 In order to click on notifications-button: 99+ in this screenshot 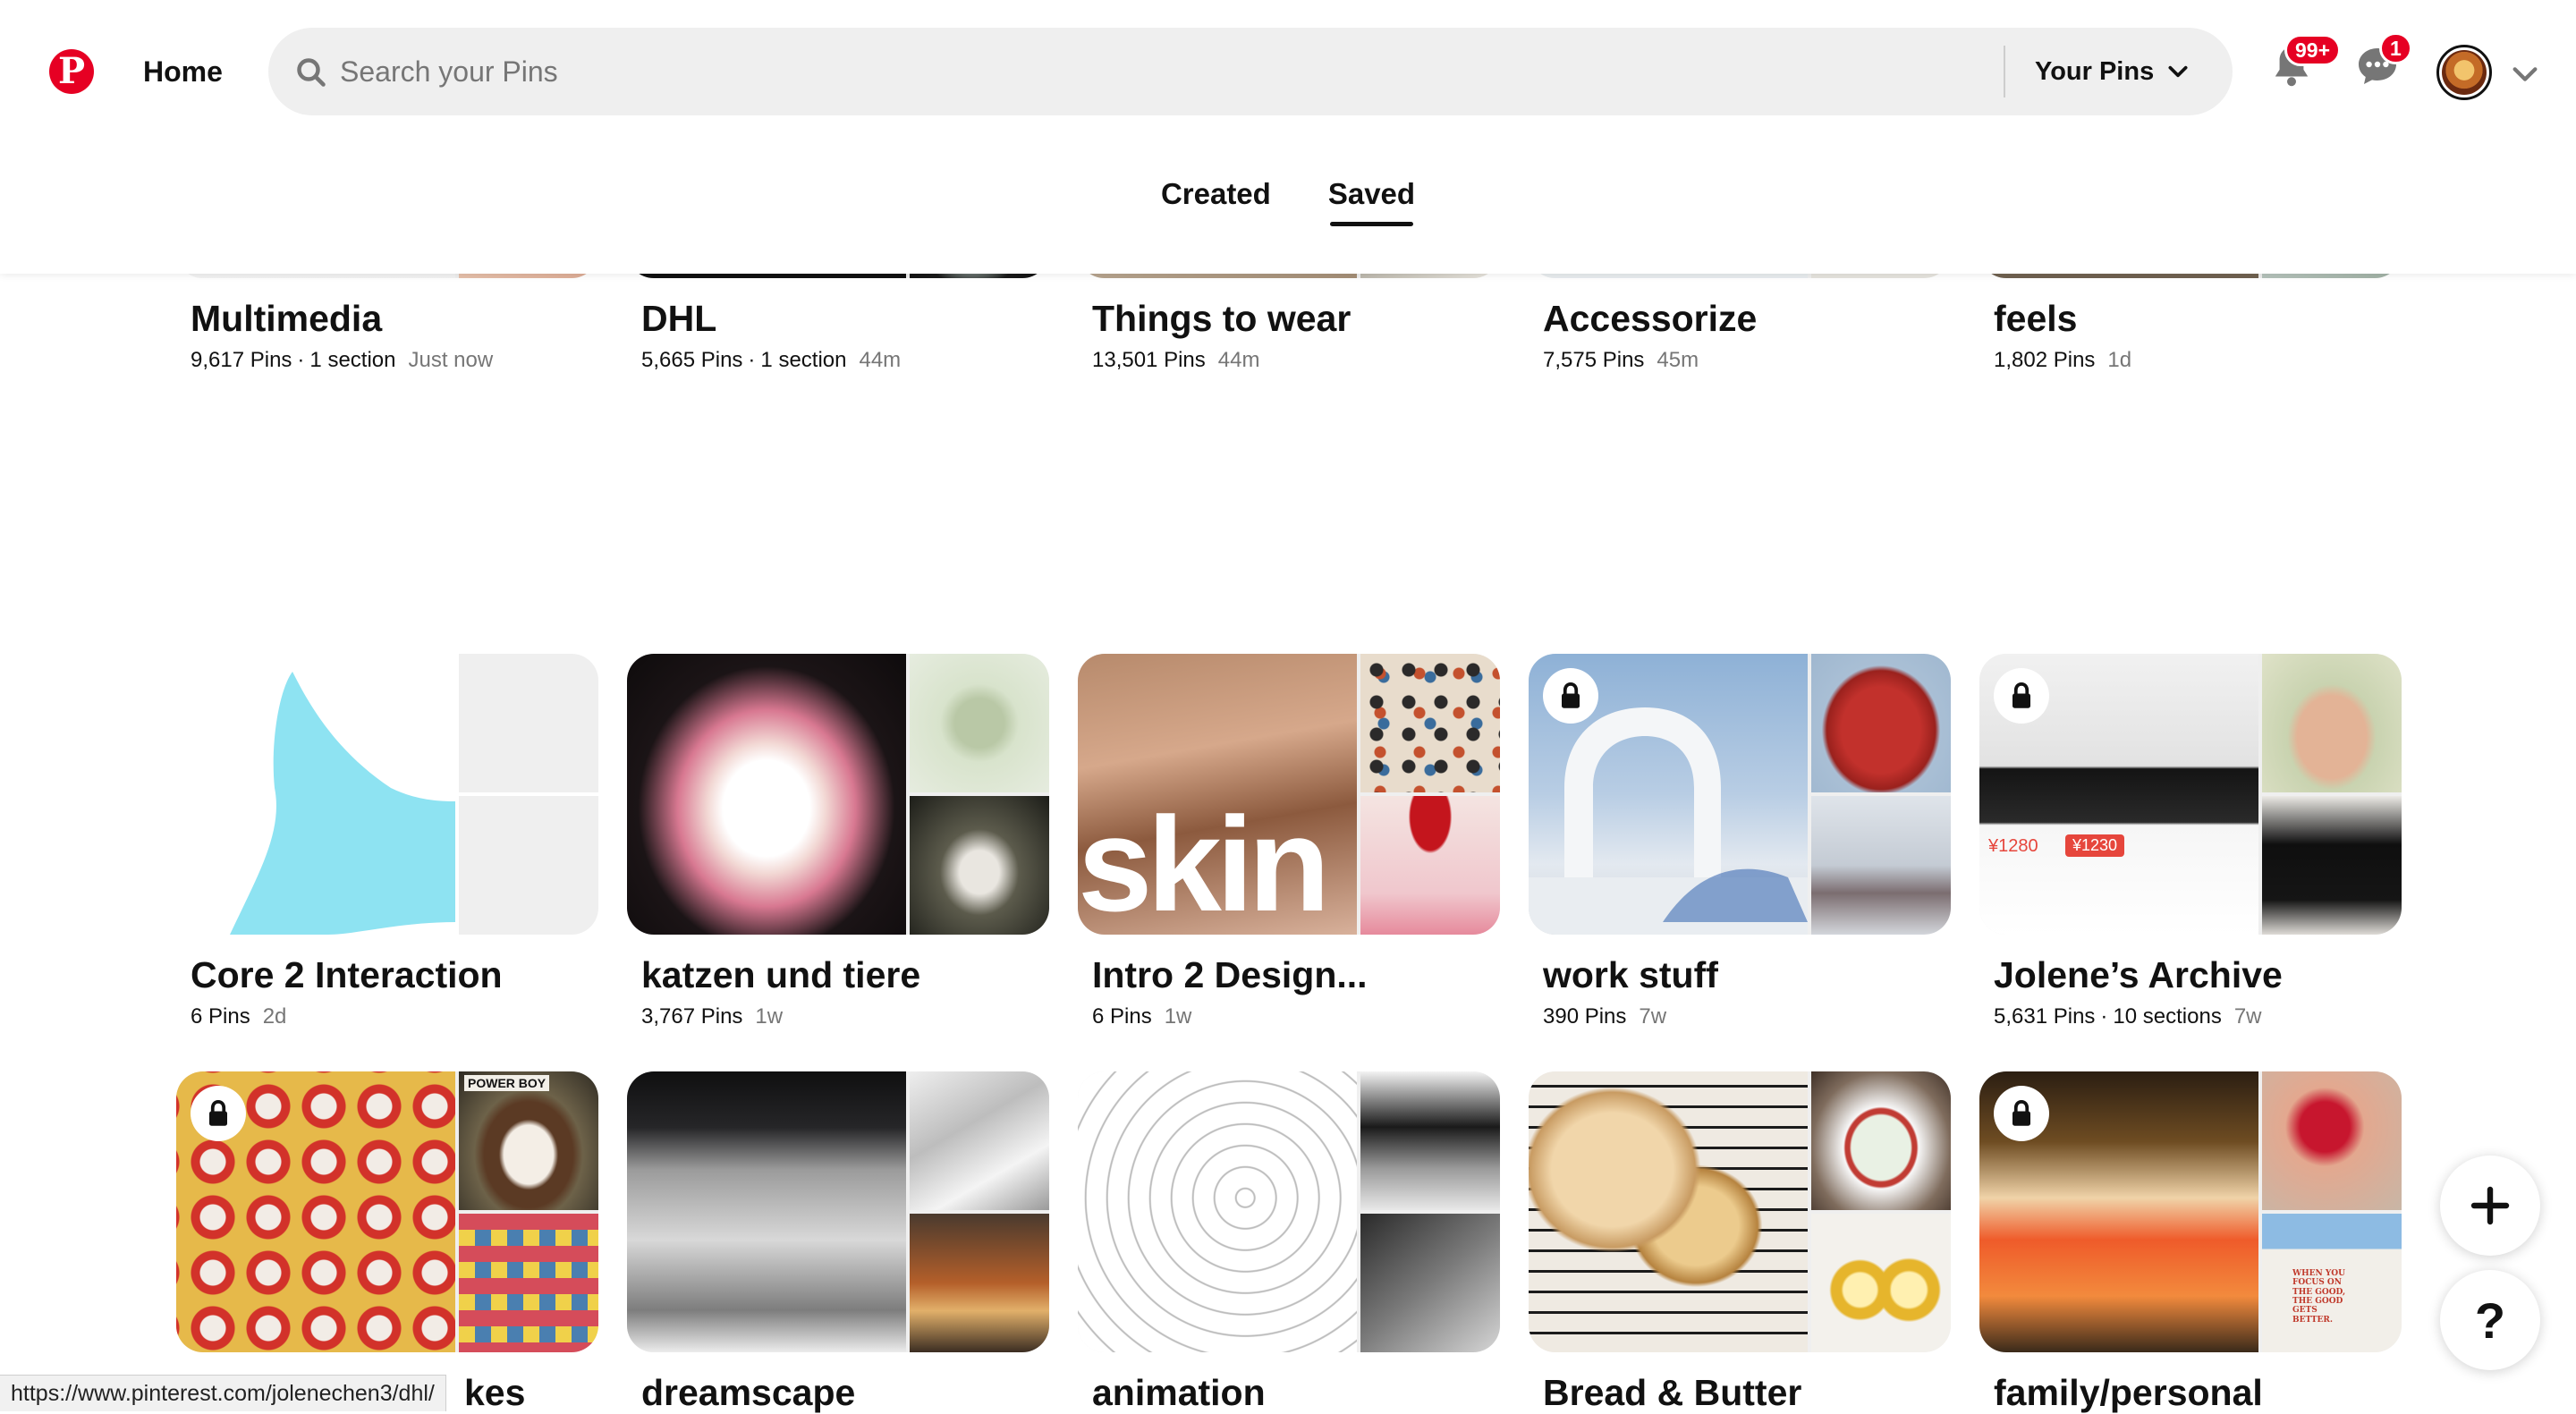, I will do `click(2304, 62)`.